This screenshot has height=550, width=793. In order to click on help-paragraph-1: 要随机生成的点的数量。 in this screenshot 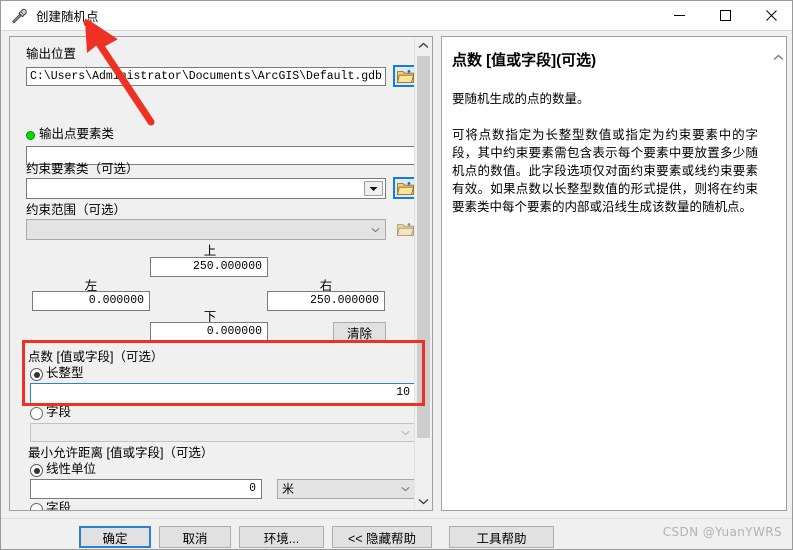, I will do `click(521, 99)`.